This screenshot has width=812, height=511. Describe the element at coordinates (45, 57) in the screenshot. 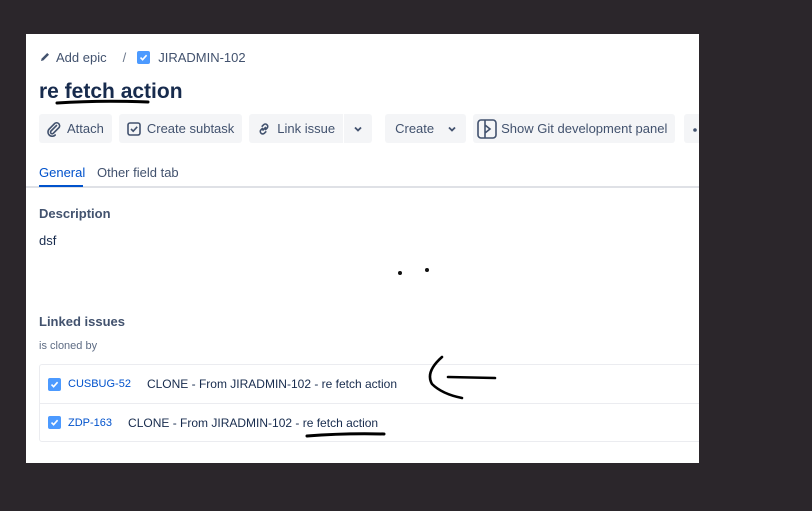

I see `pencil-icon` at that location.